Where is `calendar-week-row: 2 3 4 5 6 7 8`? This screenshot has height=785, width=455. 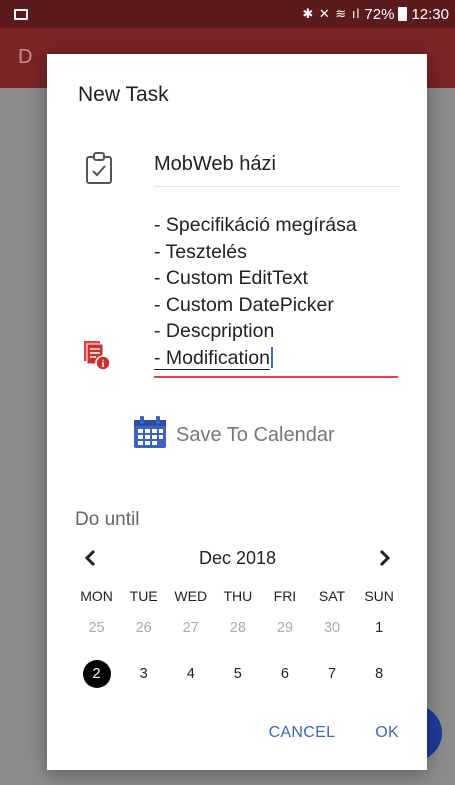
calendar-week-row: 2 3 4 5 6 7 8 is located at coordinates (238, 674).